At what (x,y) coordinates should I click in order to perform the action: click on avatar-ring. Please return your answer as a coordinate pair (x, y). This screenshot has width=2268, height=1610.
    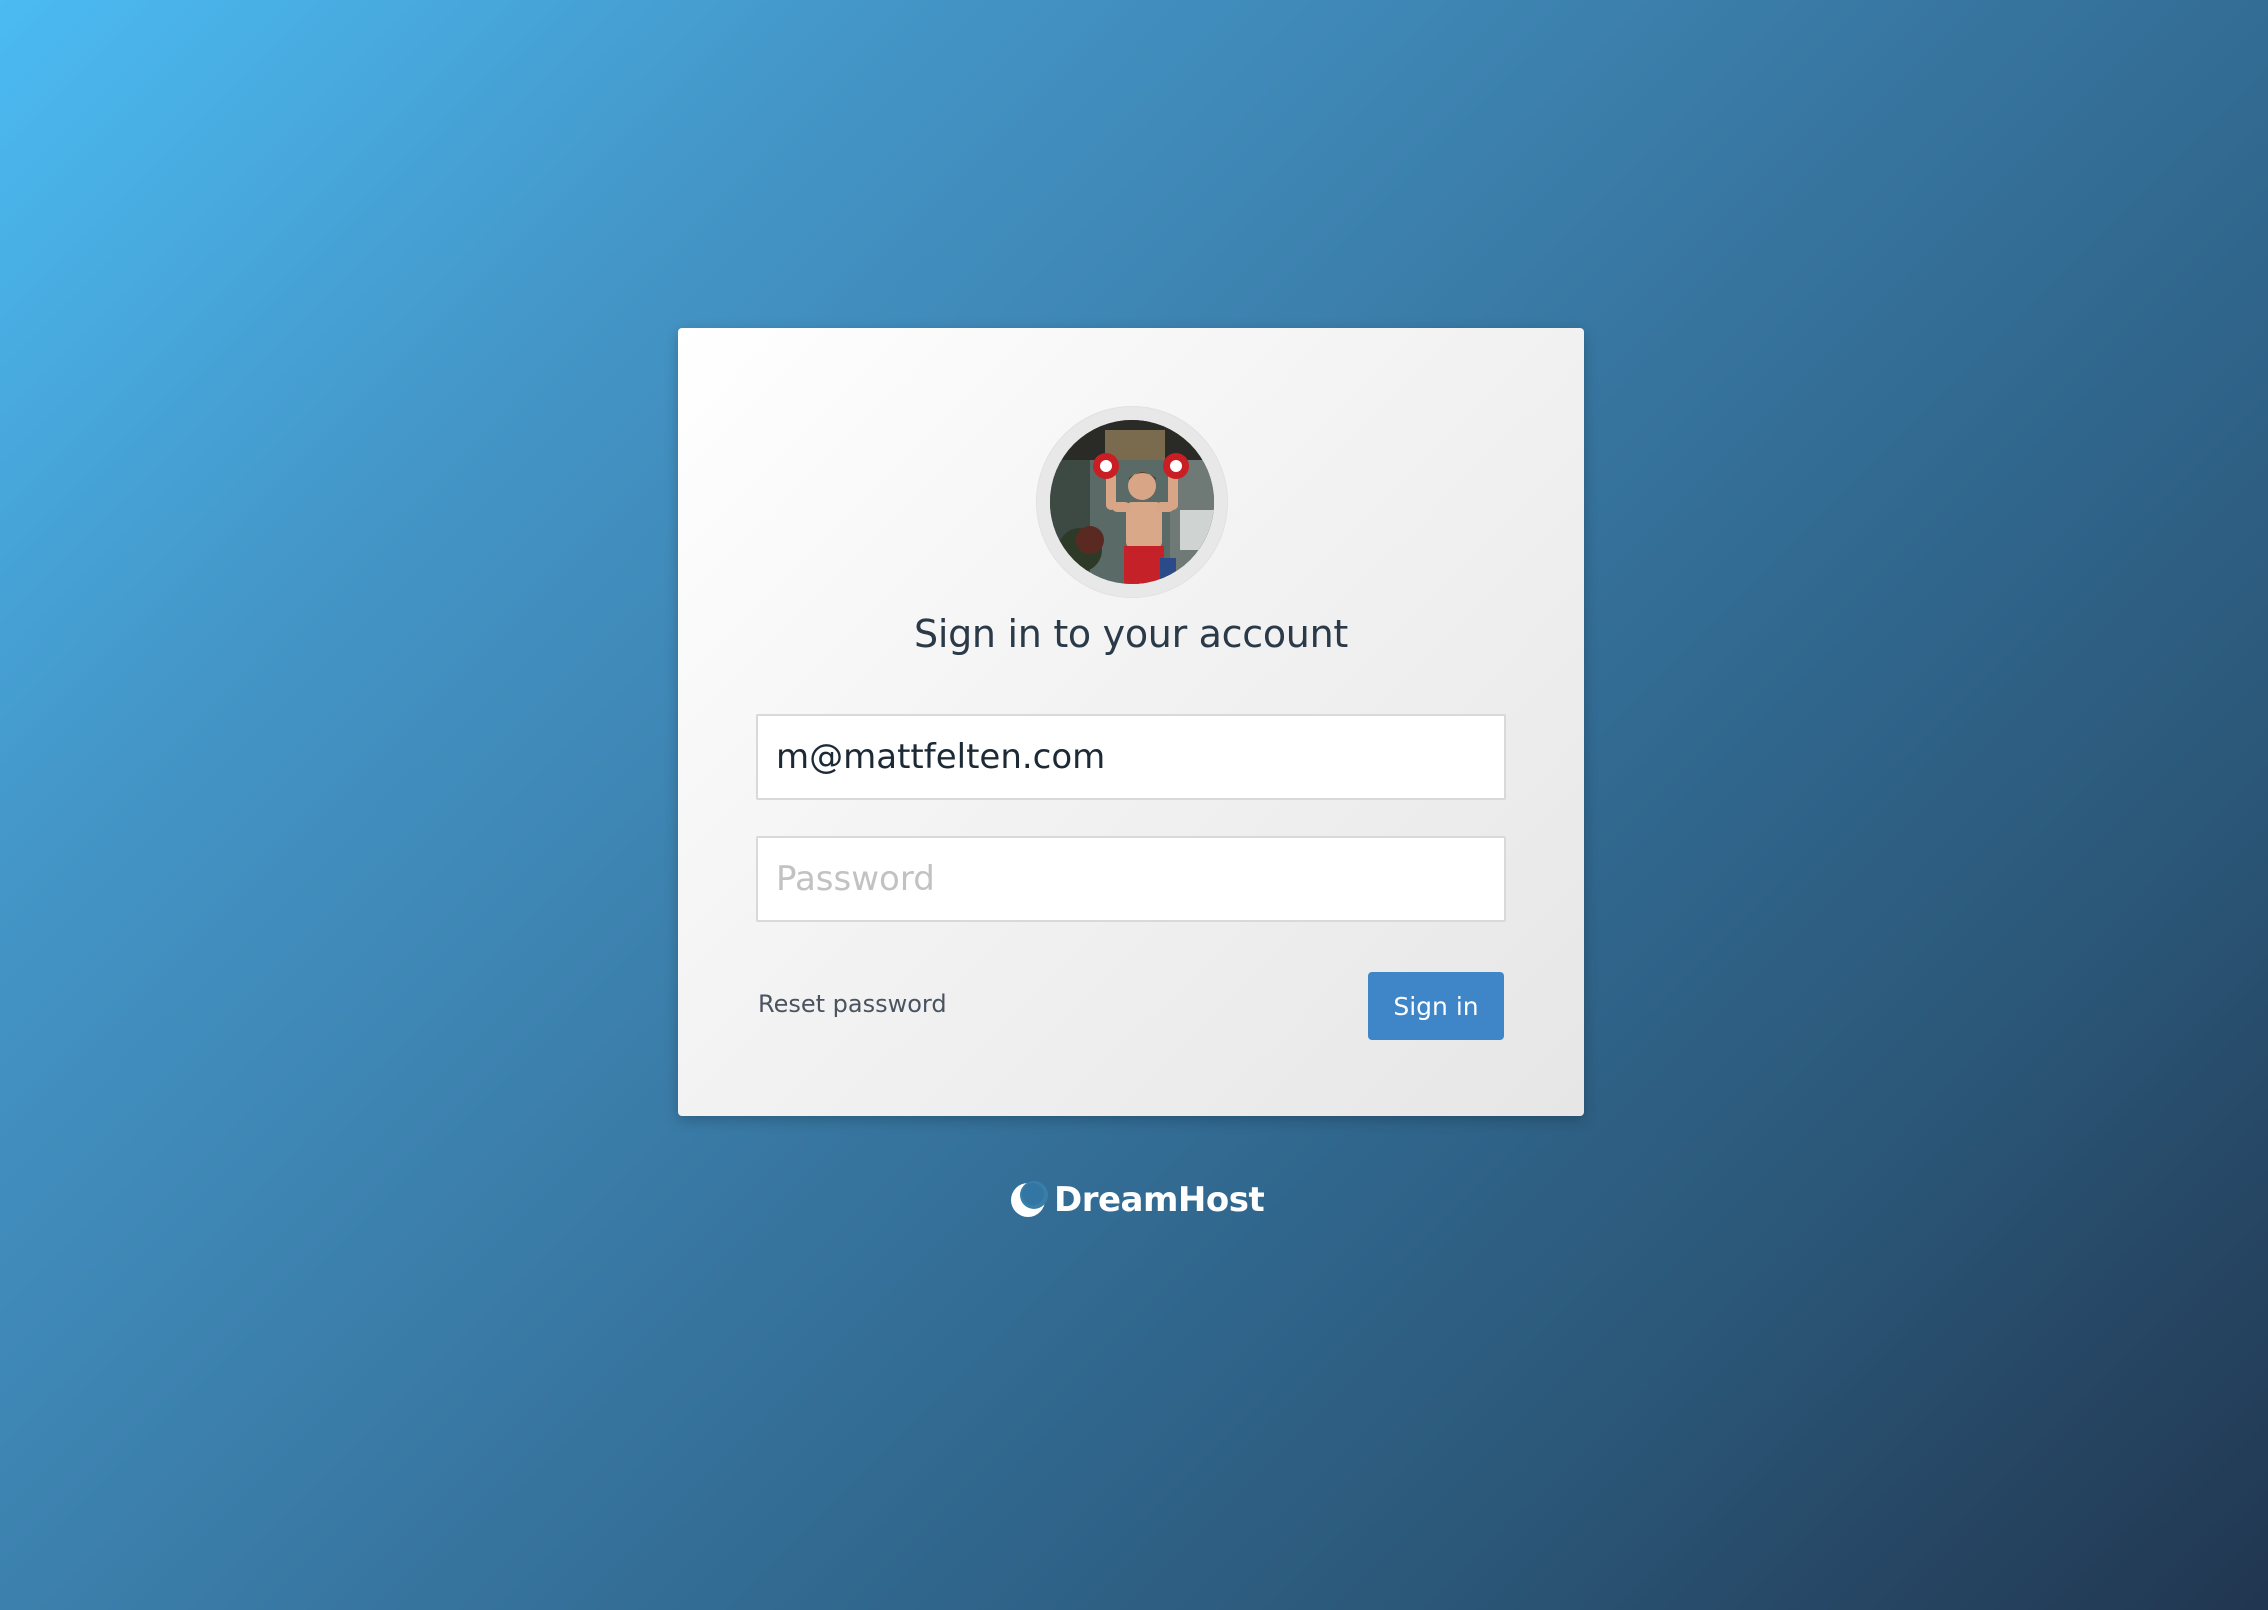
    Looking at the image, I should click on (1132, 502).